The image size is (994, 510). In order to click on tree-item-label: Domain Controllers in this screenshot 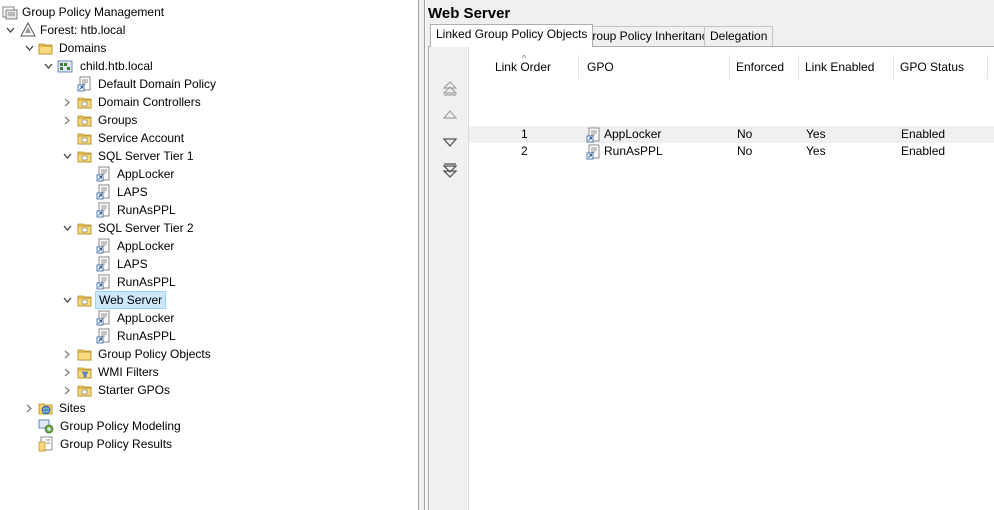, I will do `click(149, 102)`.